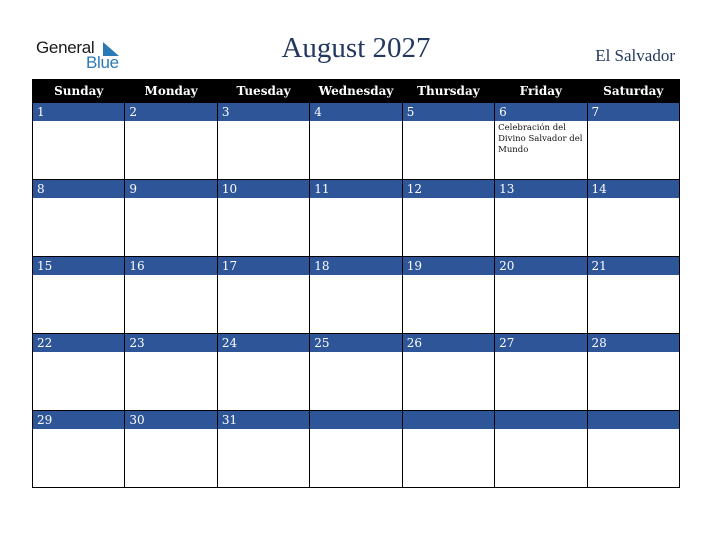  Describe the element at coordinates (78, 372) in the screenshot. I see `day-cell: 22` at that location.